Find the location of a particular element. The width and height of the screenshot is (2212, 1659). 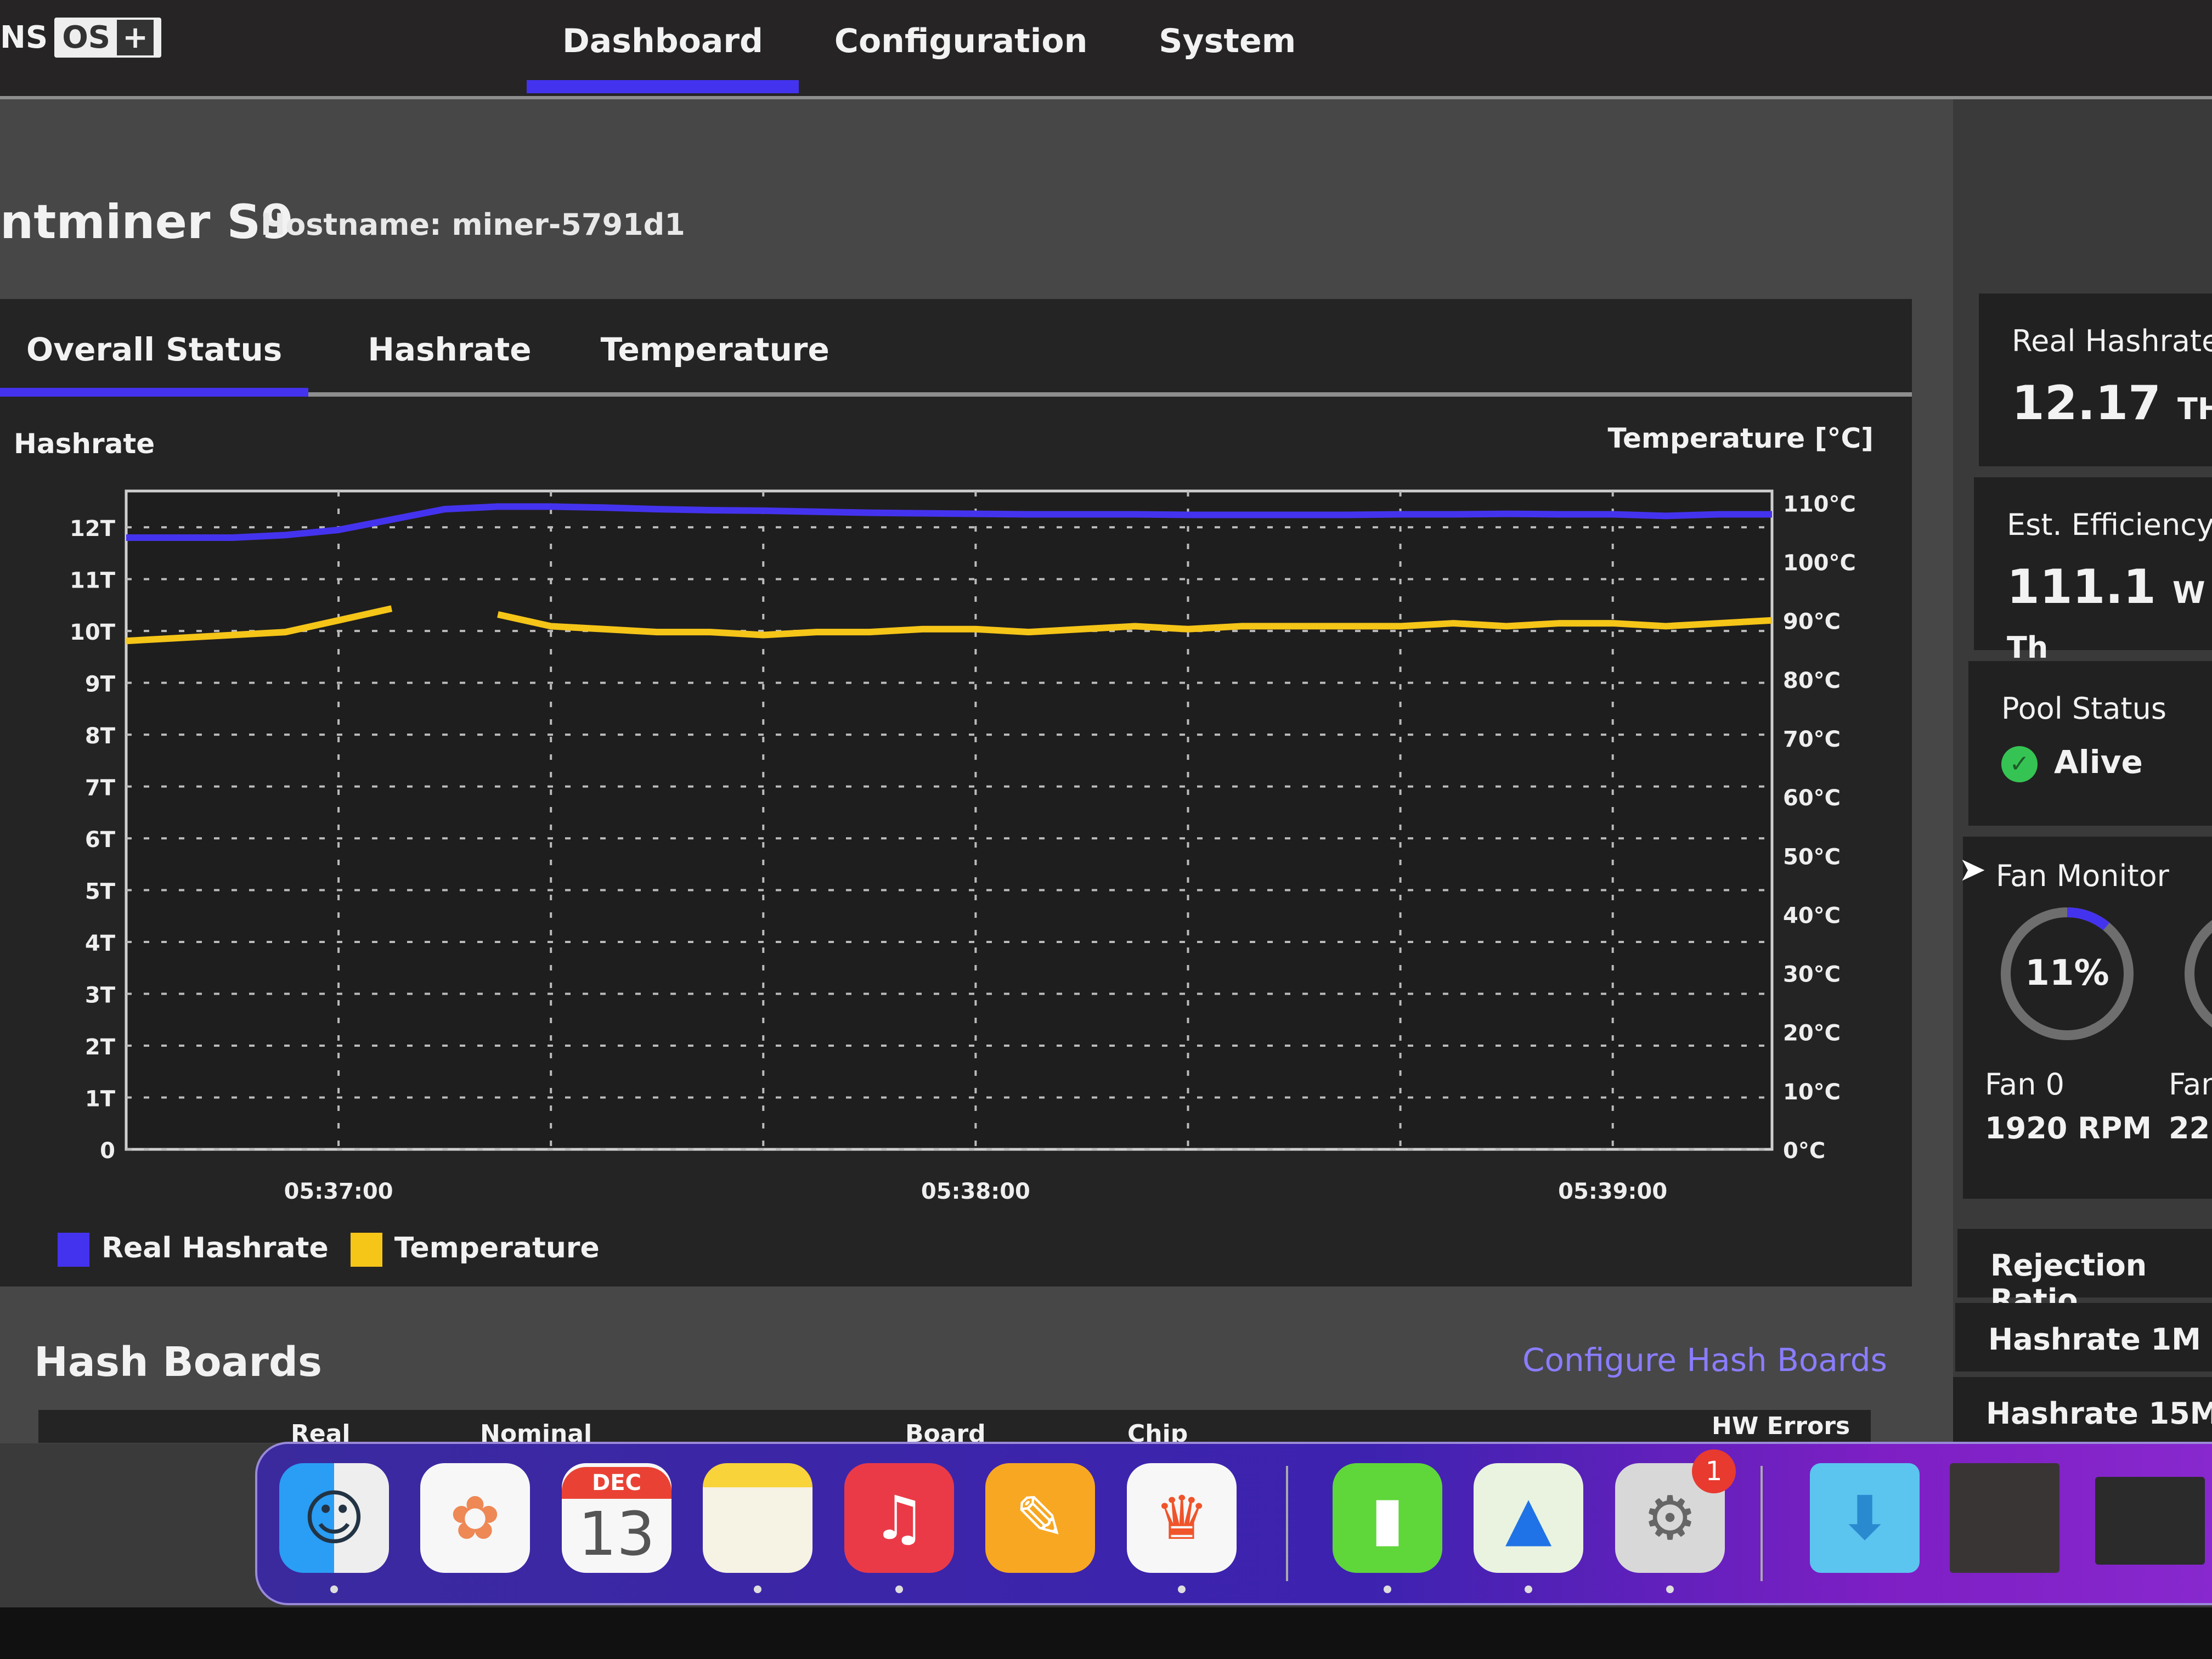

y2-tick-label: 80°C is located at coordinates (1812, 680).